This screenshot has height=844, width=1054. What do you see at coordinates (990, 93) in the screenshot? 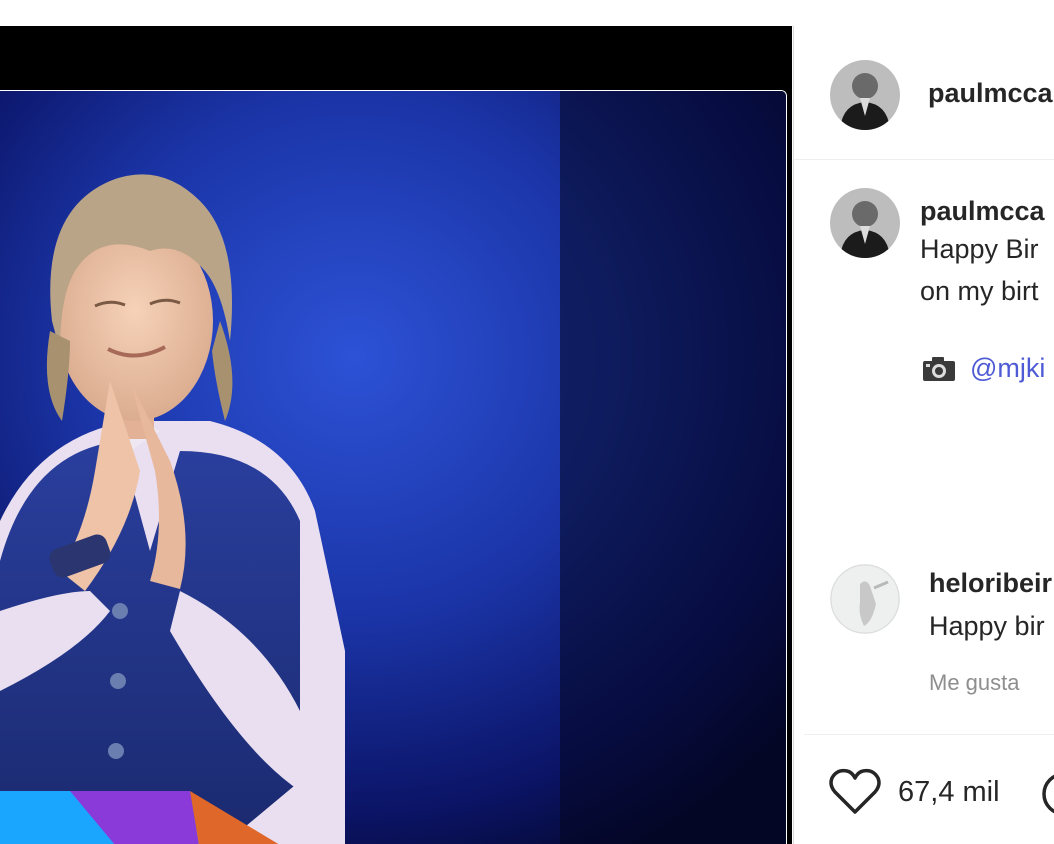
I see `header-username: paulmcca` at bounding box center [990, 93].